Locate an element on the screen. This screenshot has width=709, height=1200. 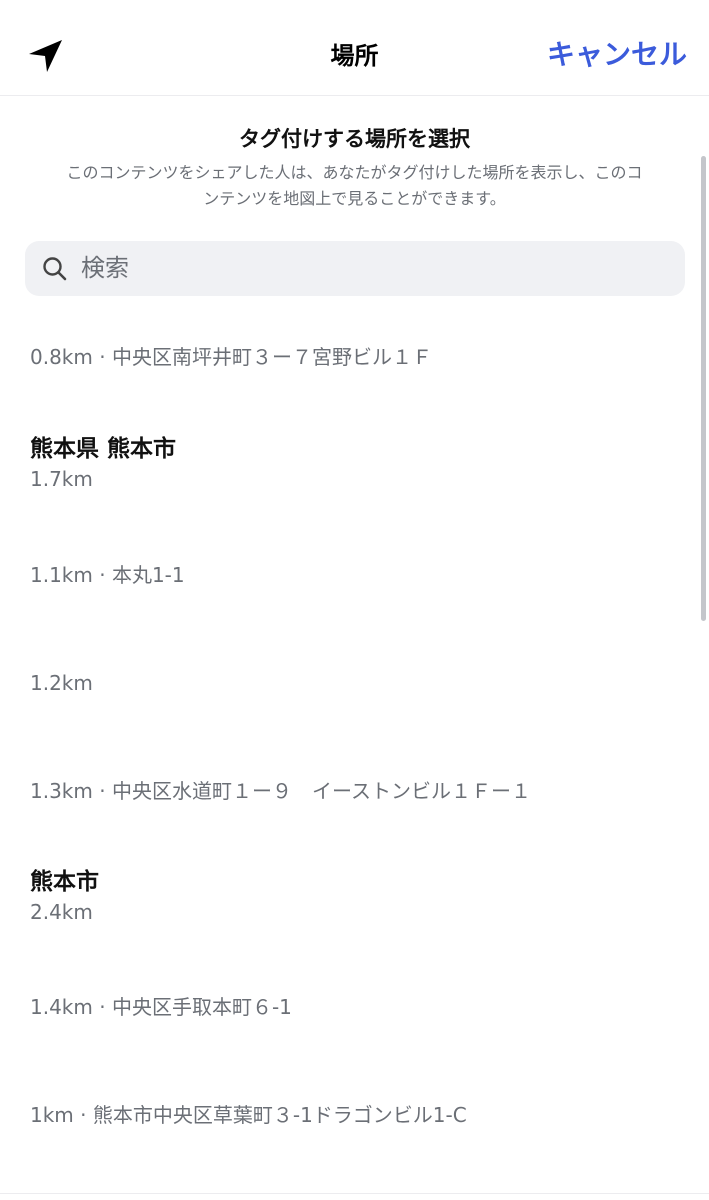
place-item: 1.2km is located at coordinates (345, 683).